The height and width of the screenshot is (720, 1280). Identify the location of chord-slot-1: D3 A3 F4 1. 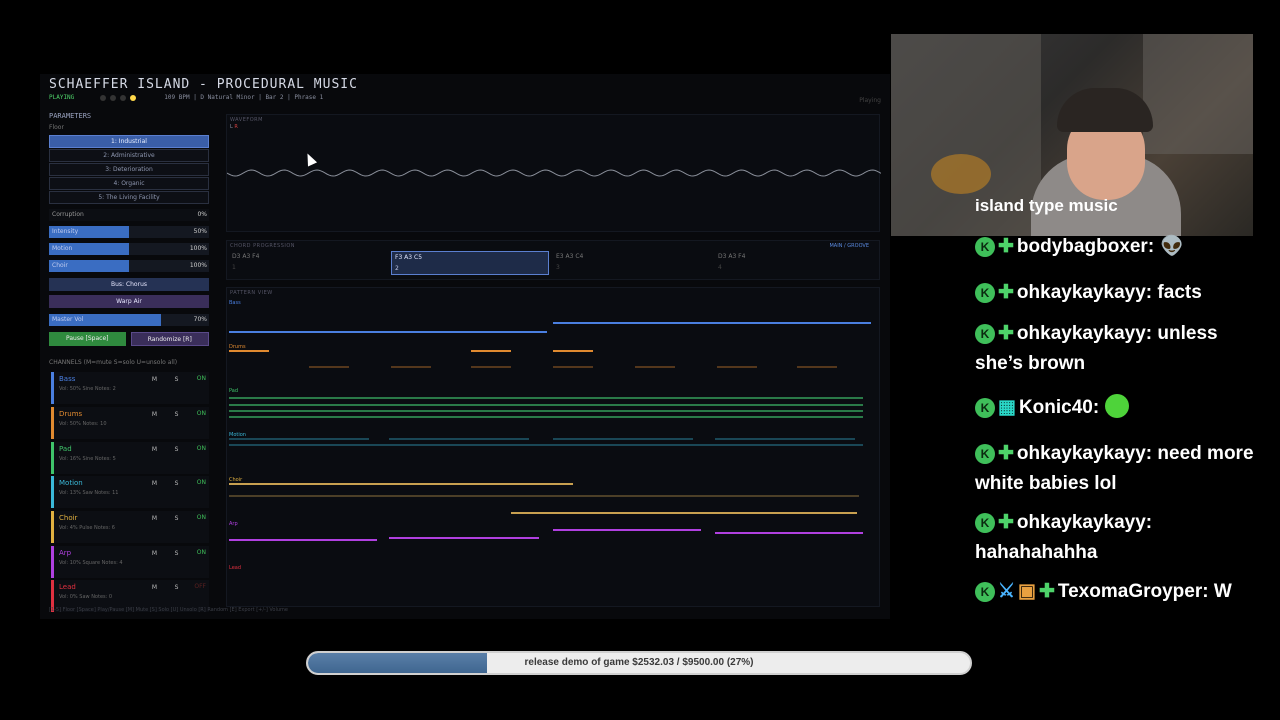
(308, 263).